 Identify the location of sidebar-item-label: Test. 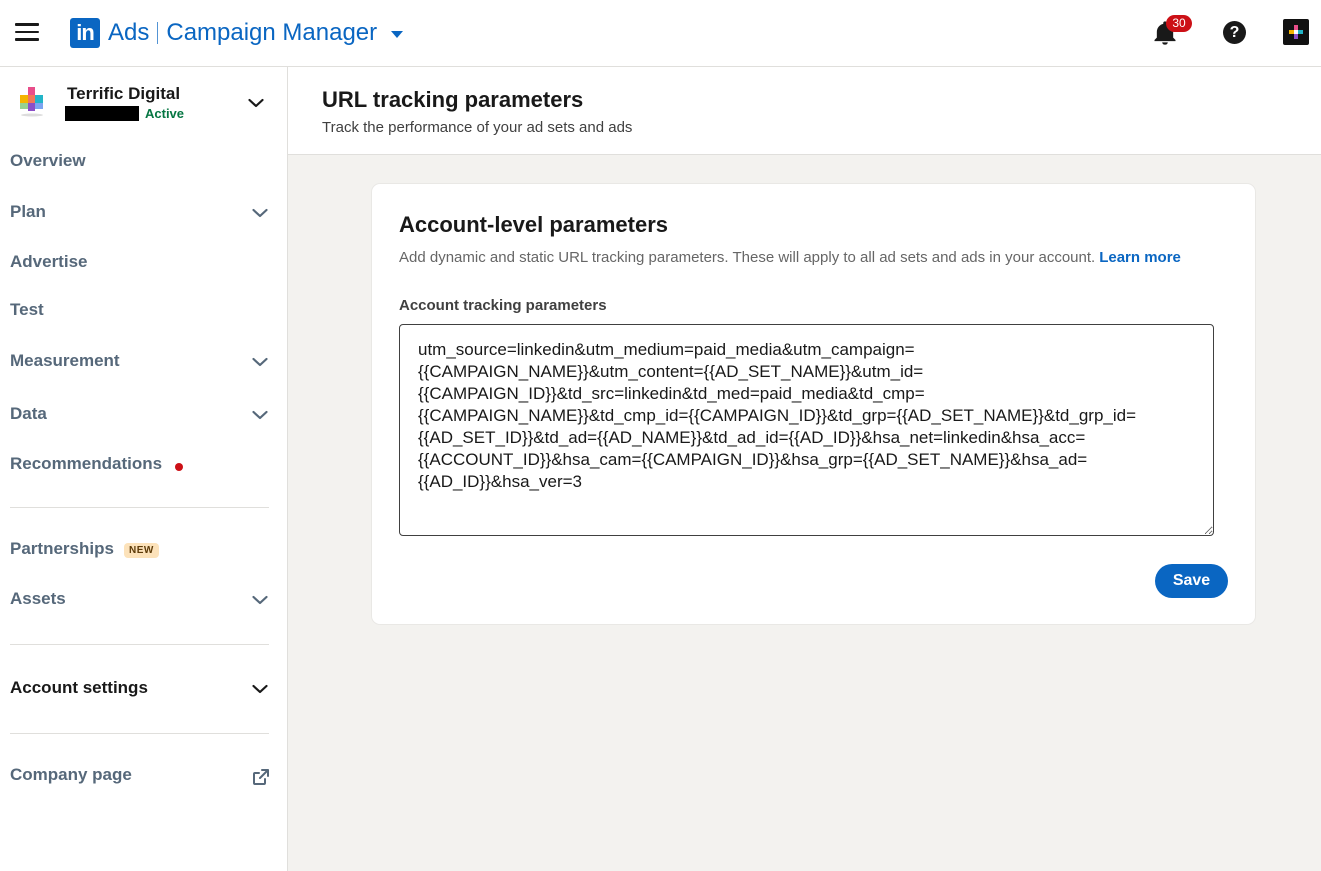
(27, 309).